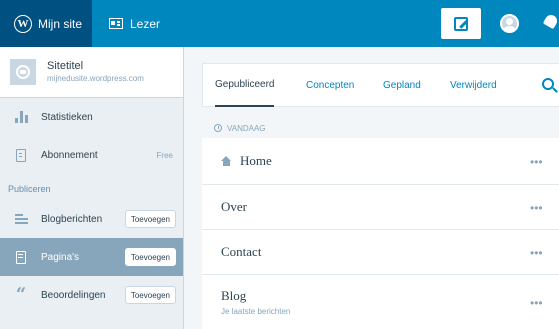 The height and width of the screenshot is (329, 559). I want to click on sidebar-item-pages: Pagina's Toevoegen, so click(91, 257).